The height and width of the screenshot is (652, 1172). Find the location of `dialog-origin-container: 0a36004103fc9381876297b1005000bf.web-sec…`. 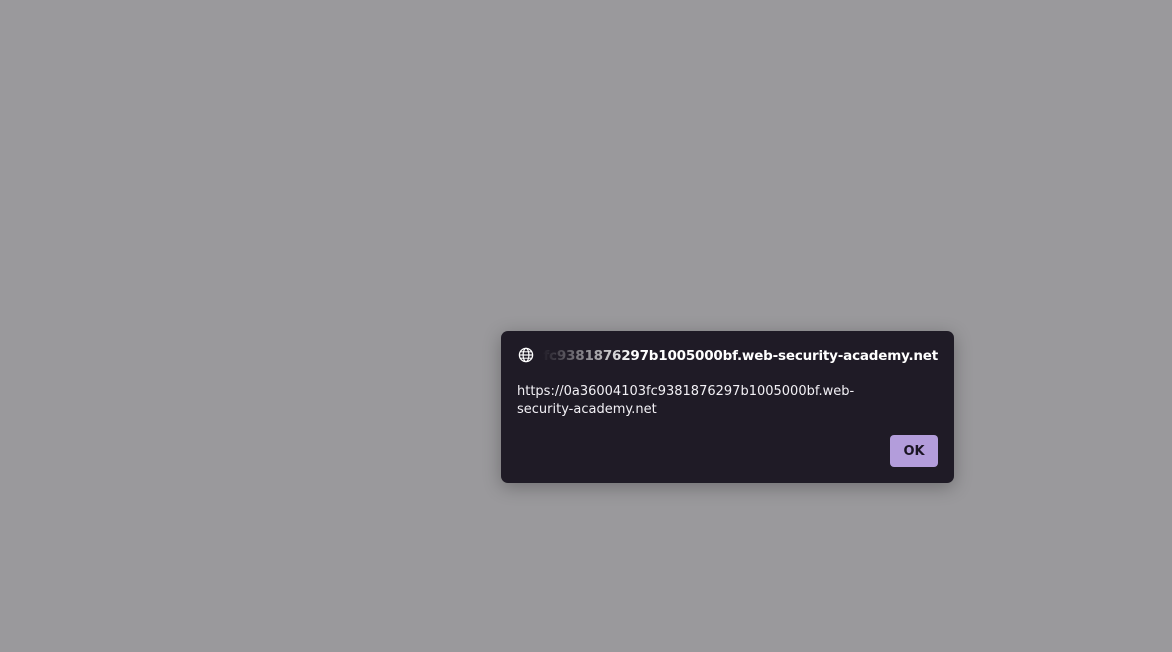

dialog-origin-container: 0a36004103fc9381876297b1005000bf.web-sec… is located at coordinates (740, 355).